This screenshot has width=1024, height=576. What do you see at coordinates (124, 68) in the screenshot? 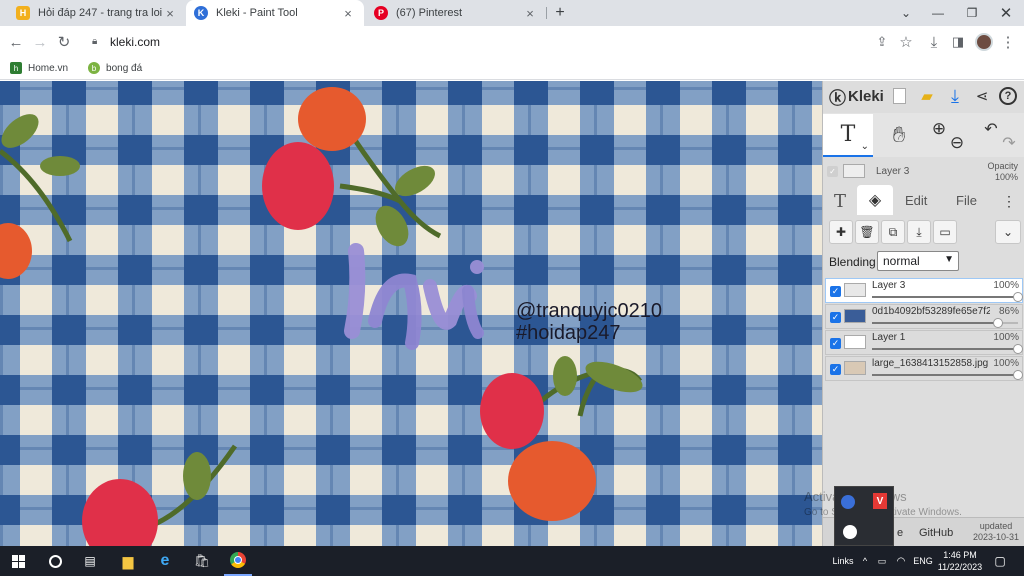
I see `bookmark-label: bong đá` at bounding box center [124, 68].